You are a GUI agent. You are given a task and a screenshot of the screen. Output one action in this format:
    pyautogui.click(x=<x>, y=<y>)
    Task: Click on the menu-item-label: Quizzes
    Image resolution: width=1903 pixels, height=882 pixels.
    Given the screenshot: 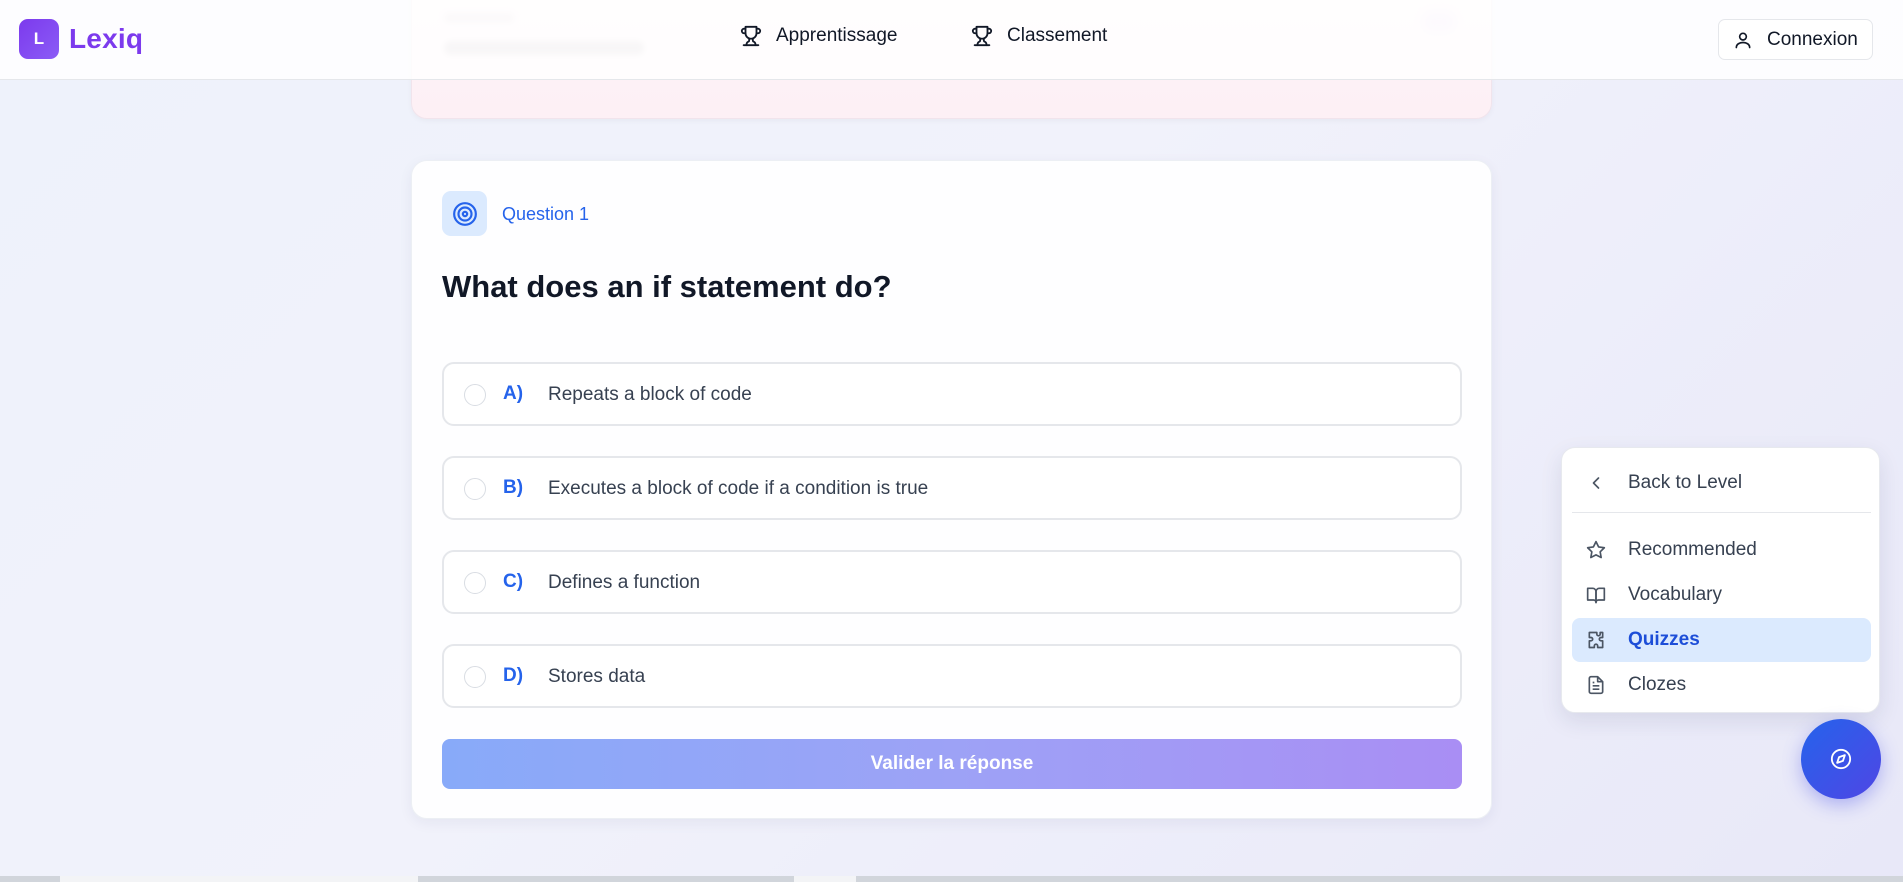 What is the action you would take?
    pyautogui.click(x=1664, y=639)
    